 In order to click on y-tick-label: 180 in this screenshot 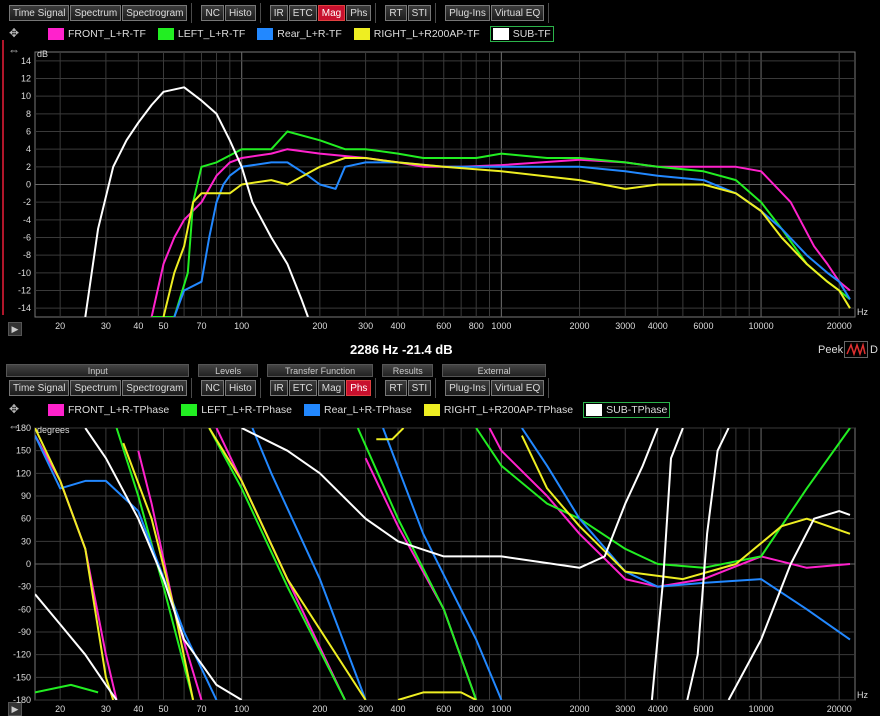, I will do `click(23, 428)`.